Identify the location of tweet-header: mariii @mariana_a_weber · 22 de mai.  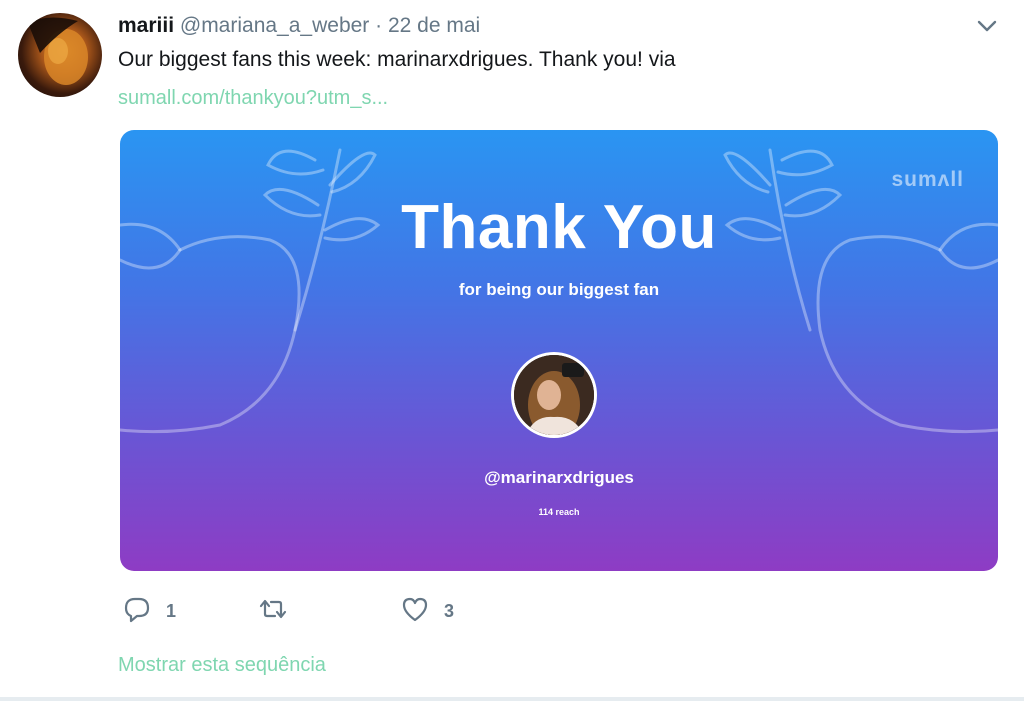
(299, 26).